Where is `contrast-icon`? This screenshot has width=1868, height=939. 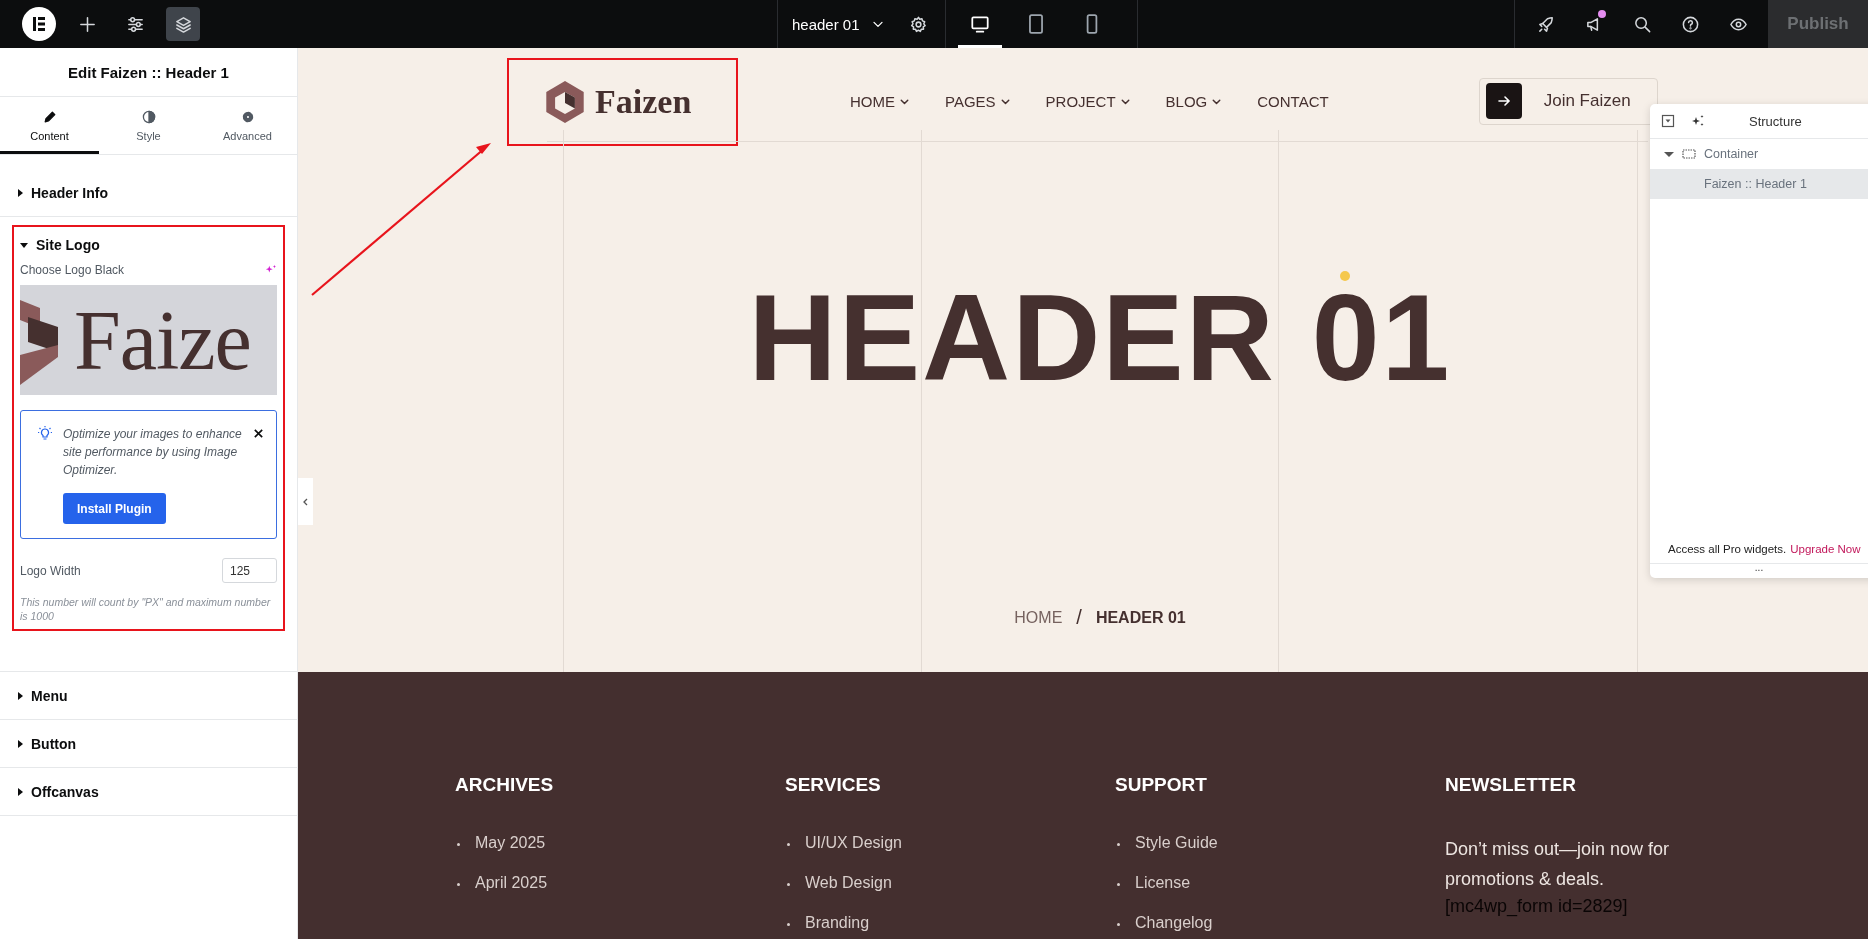 contrast-icon is located at coordinates (148, 117).